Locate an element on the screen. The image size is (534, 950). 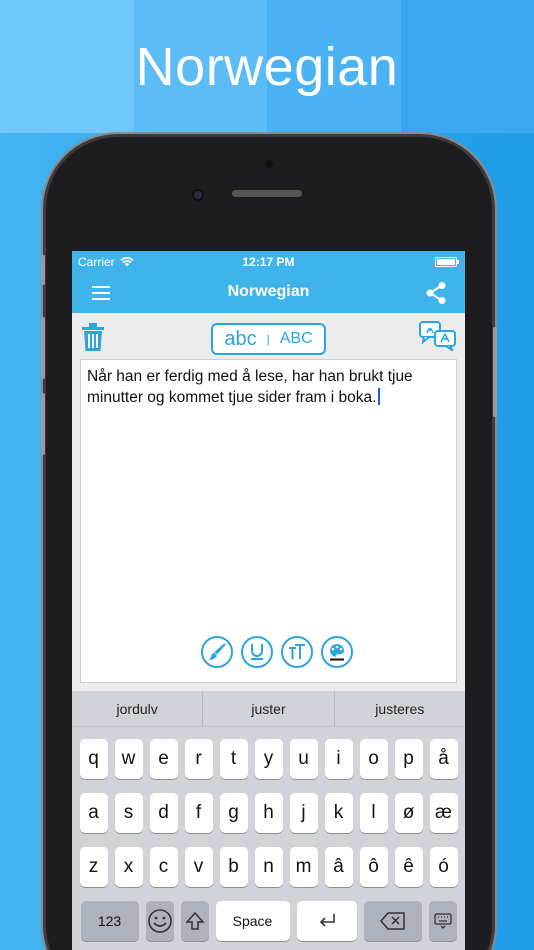
key: y is located at coordinates (268, 759).